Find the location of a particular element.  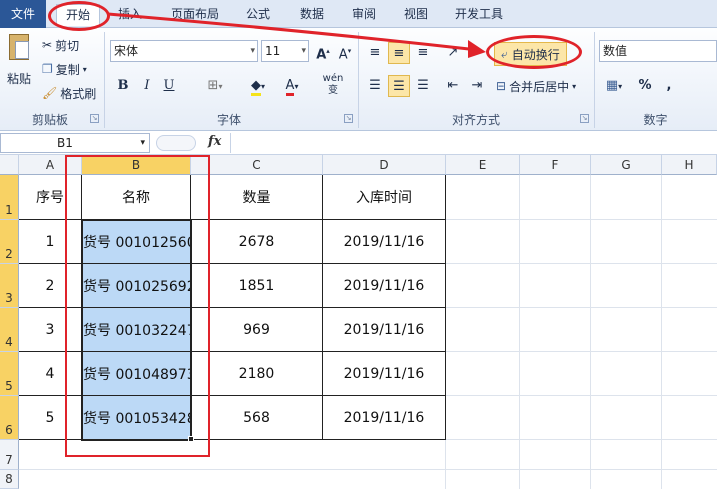

annotation-rect-column-b is located at coordinates (137, 306).